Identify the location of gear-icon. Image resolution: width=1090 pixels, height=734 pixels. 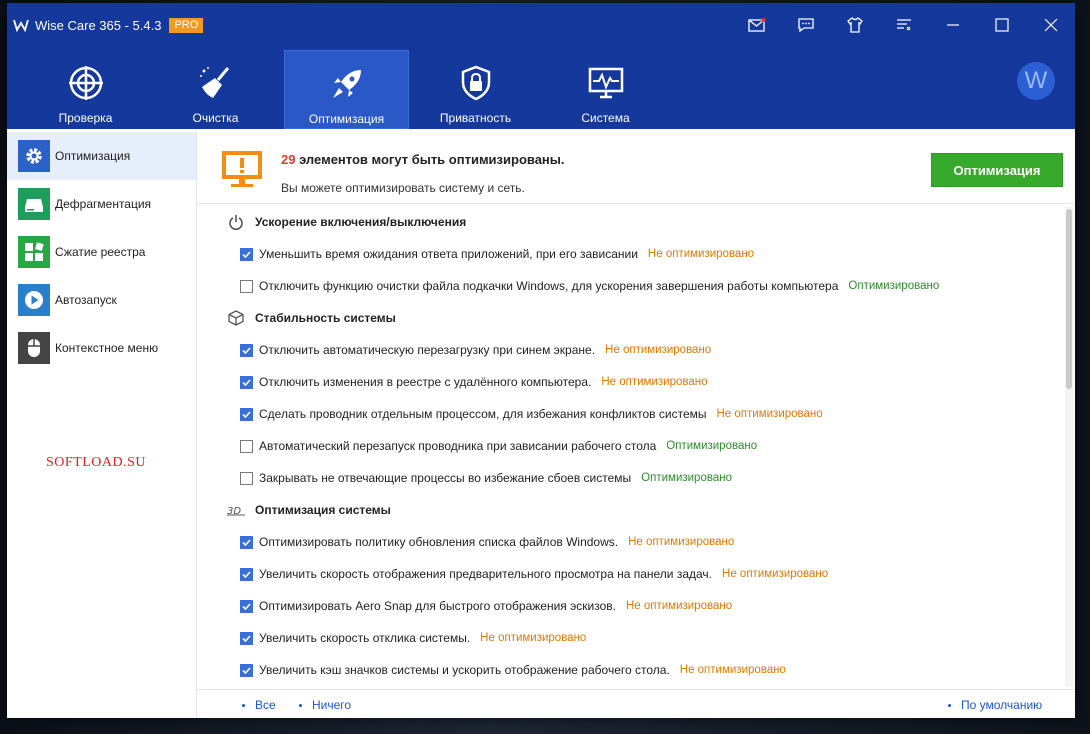
(34, 156).